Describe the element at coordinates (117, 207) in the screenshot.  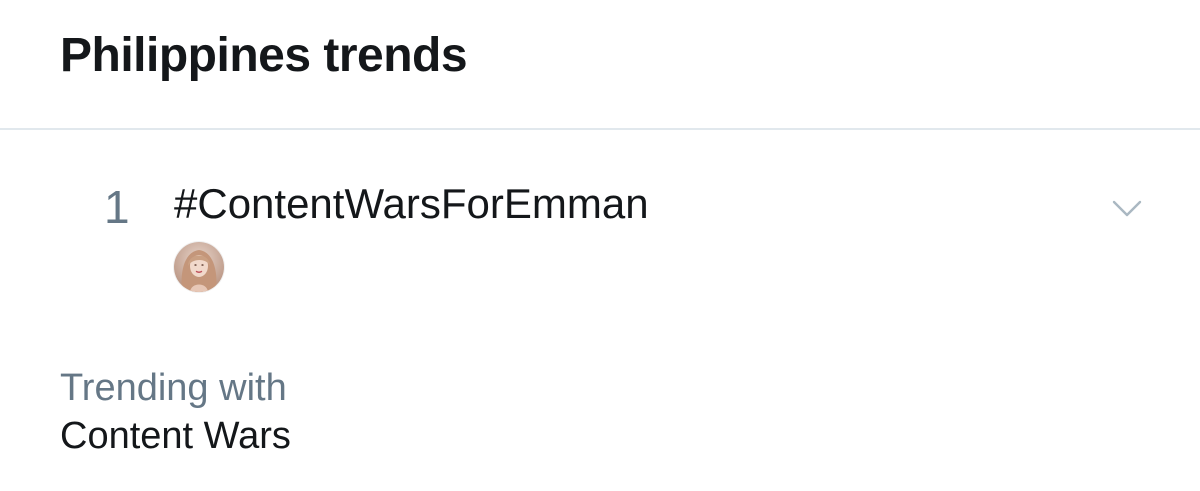
I see `trend-rank: 1` at that location.